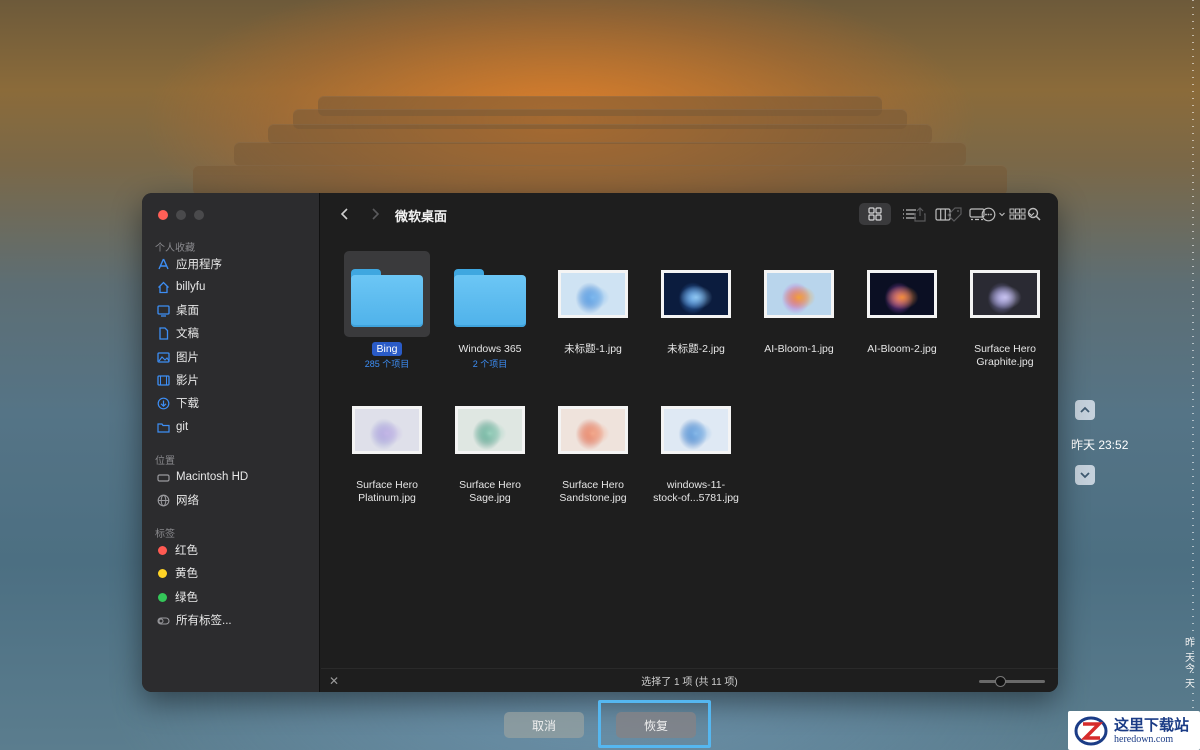  I want to click on item-count: 2 个项目, so click(490, 364).